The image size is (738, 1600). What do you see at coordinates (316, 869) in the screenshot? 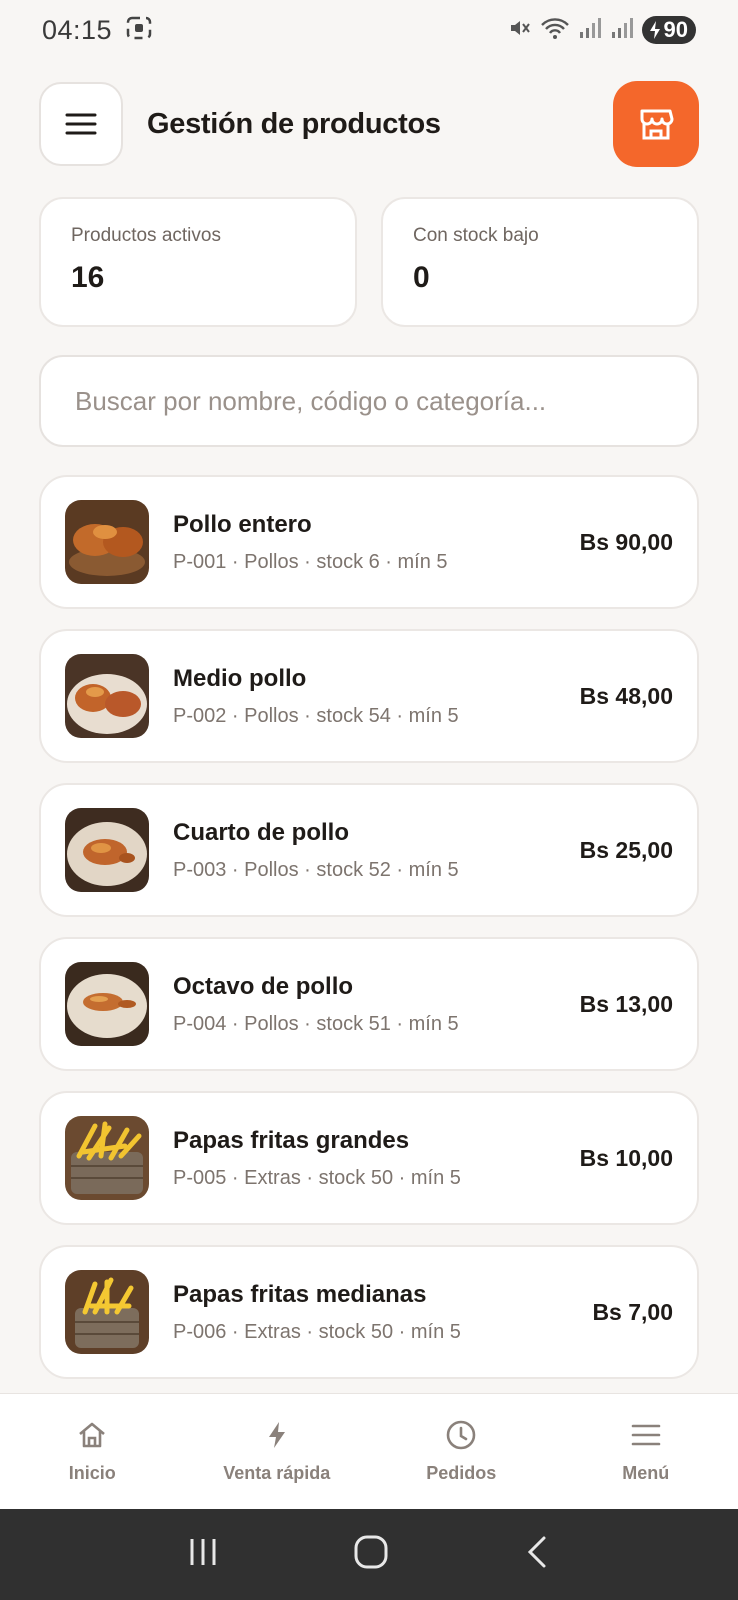
I see `product-meta: P-003 · Pollos · stock 52 · mín 5` at bounding box center [316, 869].